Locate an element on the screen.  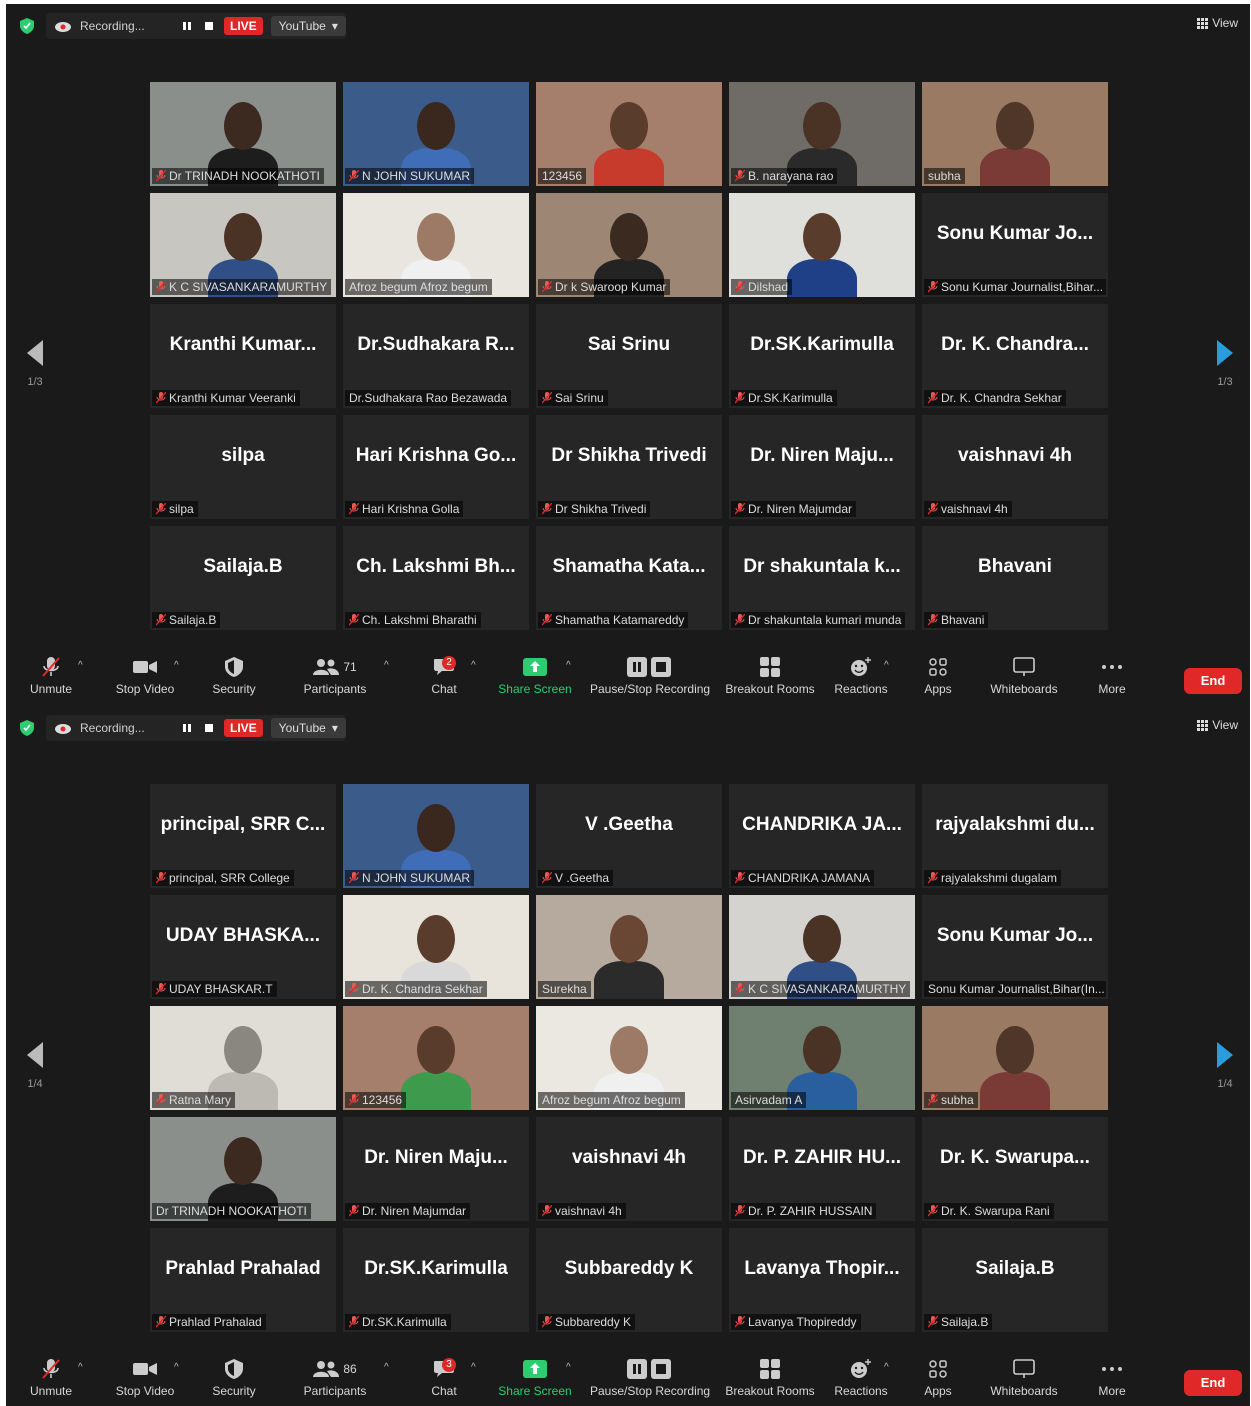
participant-tile: UDAY BHASKA... UDAY BHASKAR.T is located at coordinates (243, 947).